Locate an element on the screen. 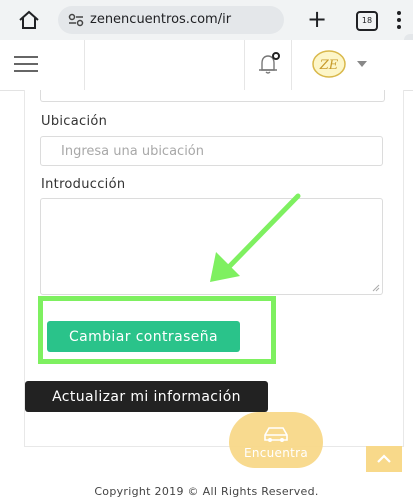 This screenshot has width=413, height=500. car-icon is located at coordinates (276, 434).